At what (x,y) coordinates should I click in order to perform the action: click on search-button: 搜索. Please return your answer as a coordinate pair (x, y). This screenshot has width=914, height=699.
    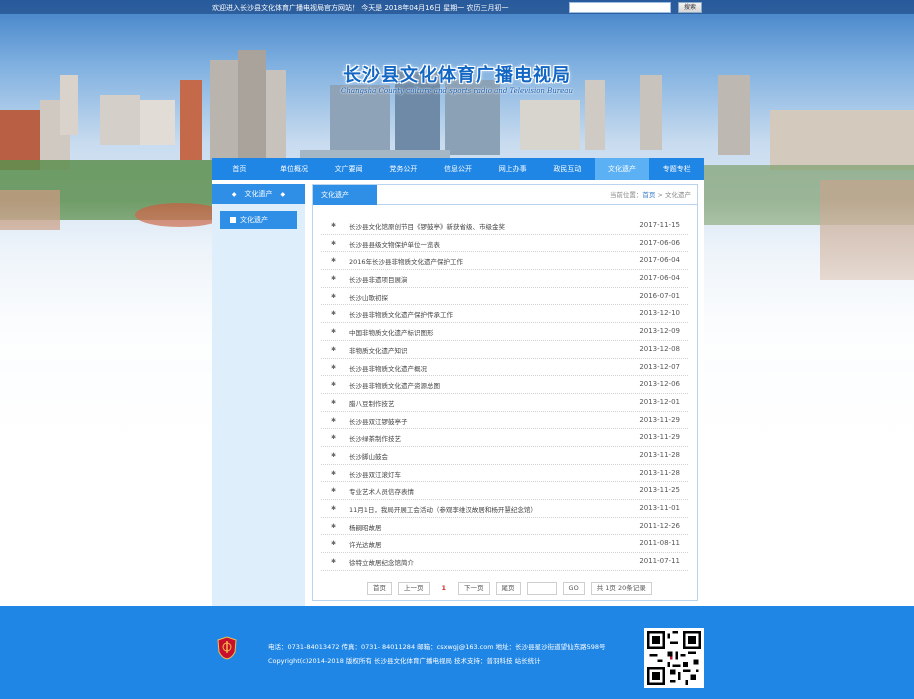
    Looking at the image, I should click on (690, 7).